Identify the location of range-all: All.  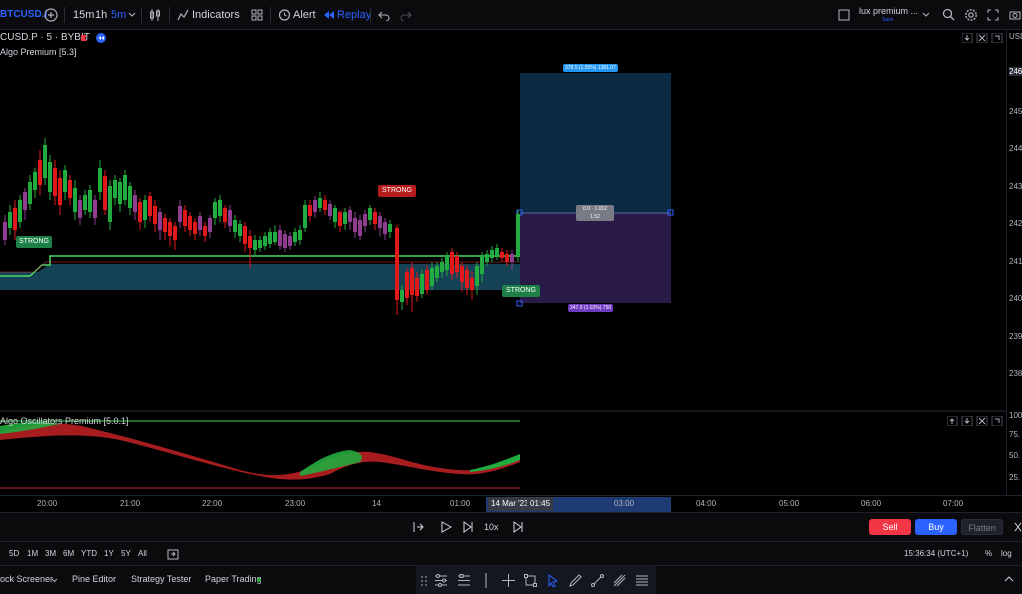
(142, 553).